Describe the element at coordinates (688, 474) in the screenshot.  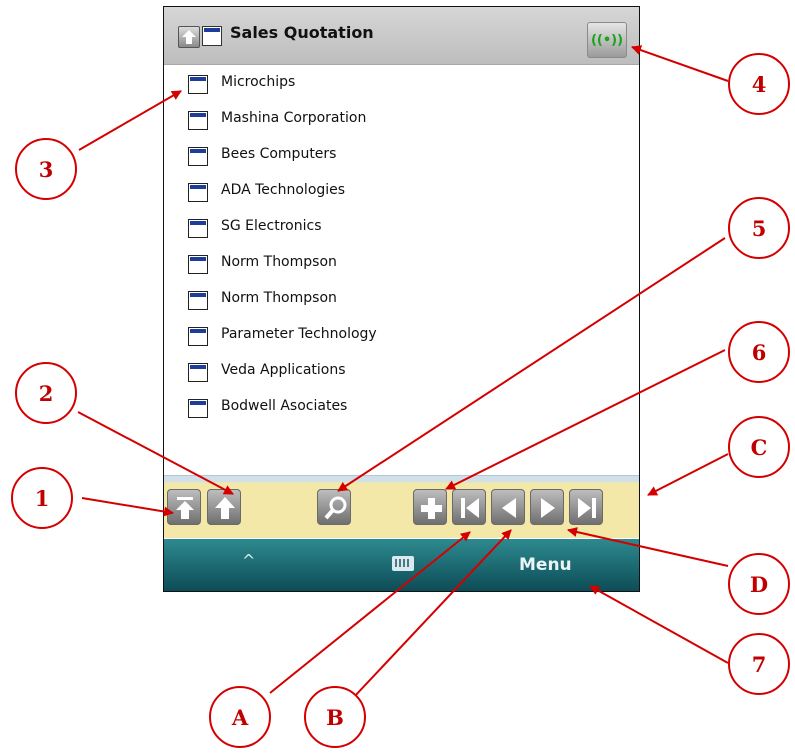
I see `arrow-C` at that location.